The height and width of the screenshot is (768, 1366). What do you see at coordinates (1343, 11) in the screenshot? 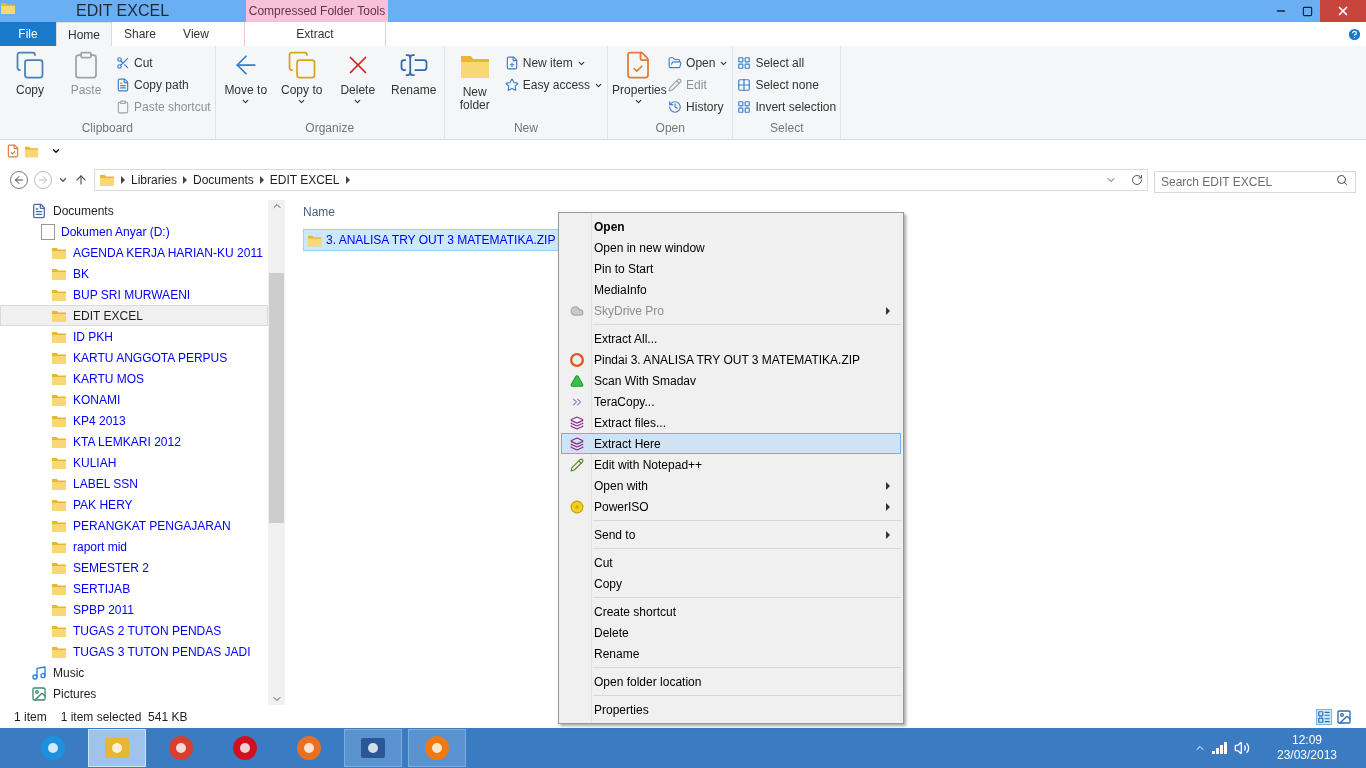
I see `close-icon` at bounding box center [1343, 11].